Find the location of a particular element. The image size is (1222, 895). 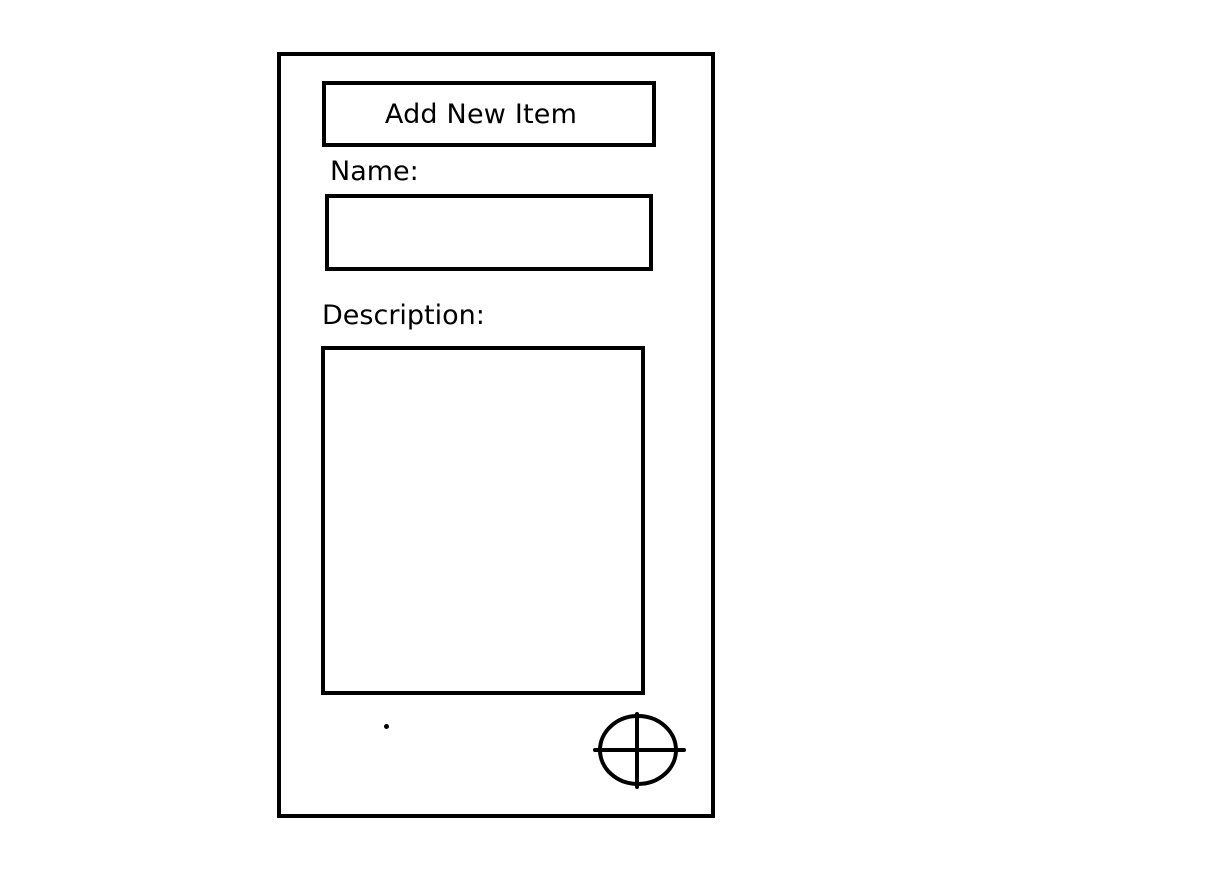

stray-dot is located at coordinates (386, 726).